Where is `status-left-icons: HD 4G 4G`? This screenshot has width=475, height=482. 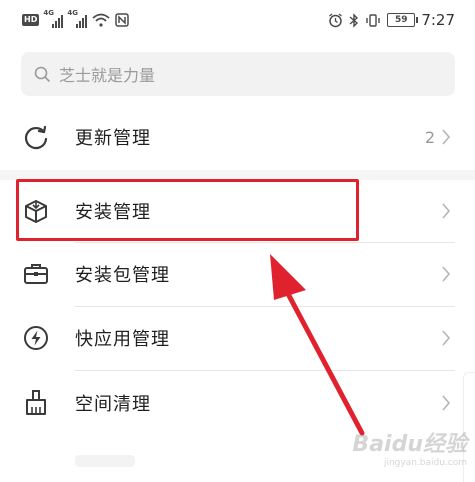 status-left-icons: HD 4G 4G is located at coordinates (76, 19).